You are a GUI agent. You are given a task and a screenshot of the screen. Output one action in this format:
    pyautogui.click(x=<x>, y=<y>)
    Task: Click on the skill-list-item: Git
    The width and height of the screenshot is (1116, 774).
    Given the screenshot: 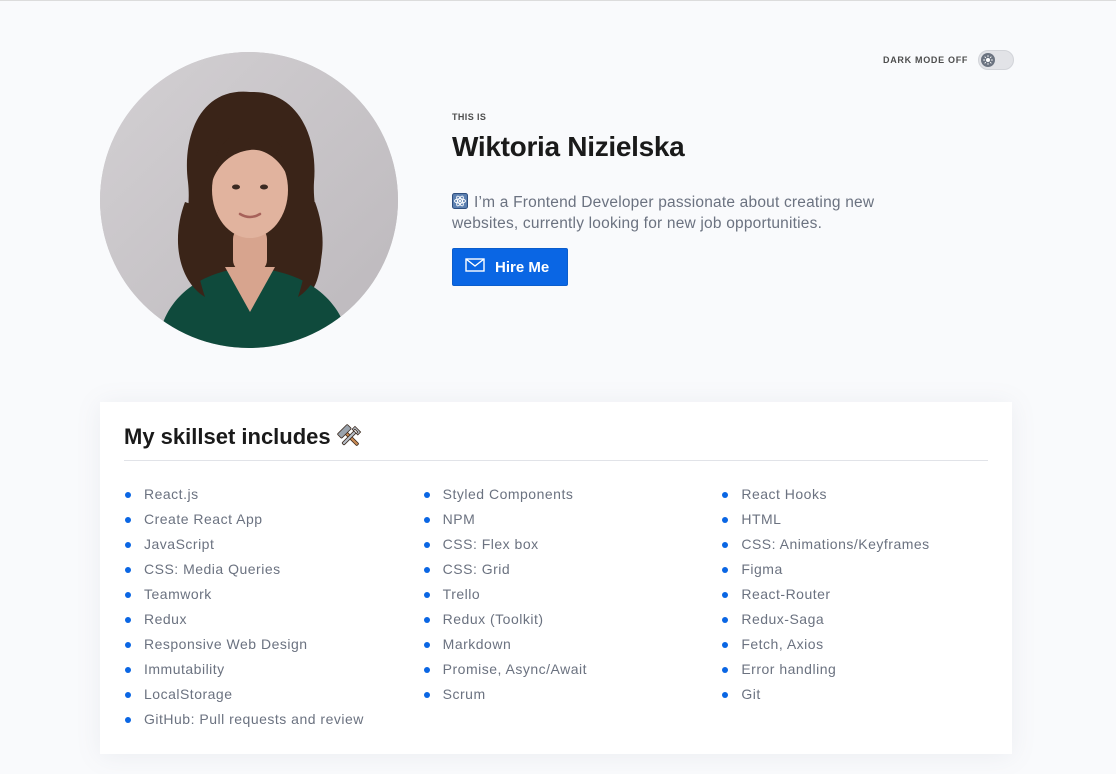 What is the action you would take?
    pyautogui.click(x=854, y=694)
    